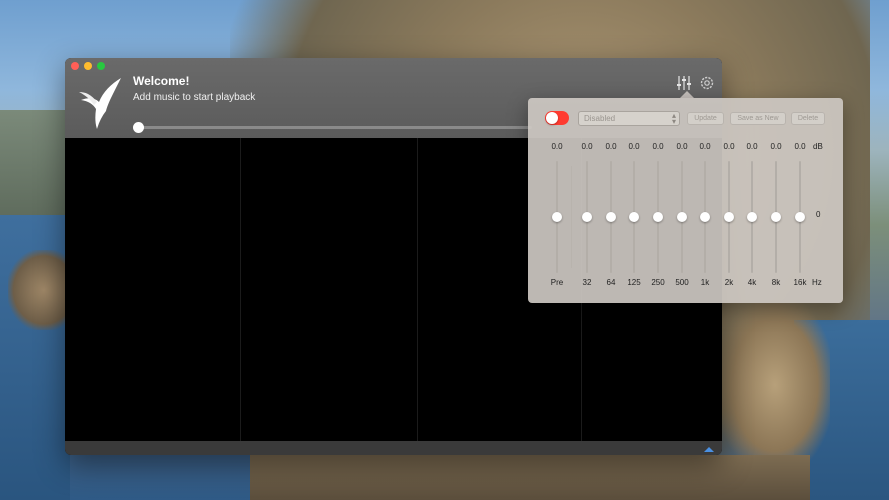 This screenshot has width=889, height=500. I want to click on wallpaper-rock-right, so click(775, 385).